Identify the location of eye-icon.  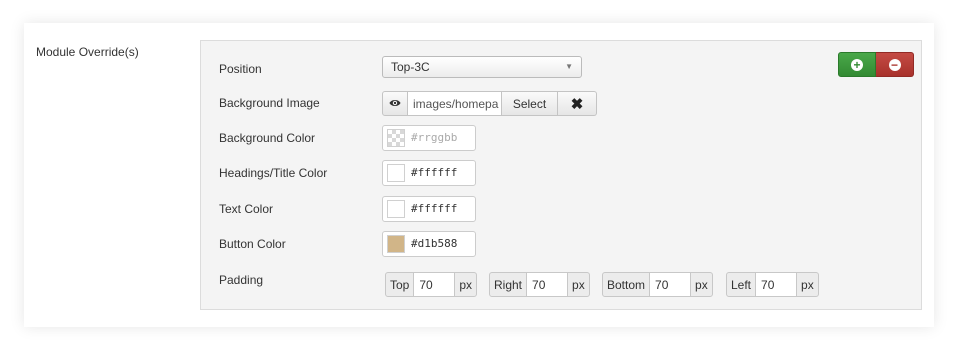
(395, 104).